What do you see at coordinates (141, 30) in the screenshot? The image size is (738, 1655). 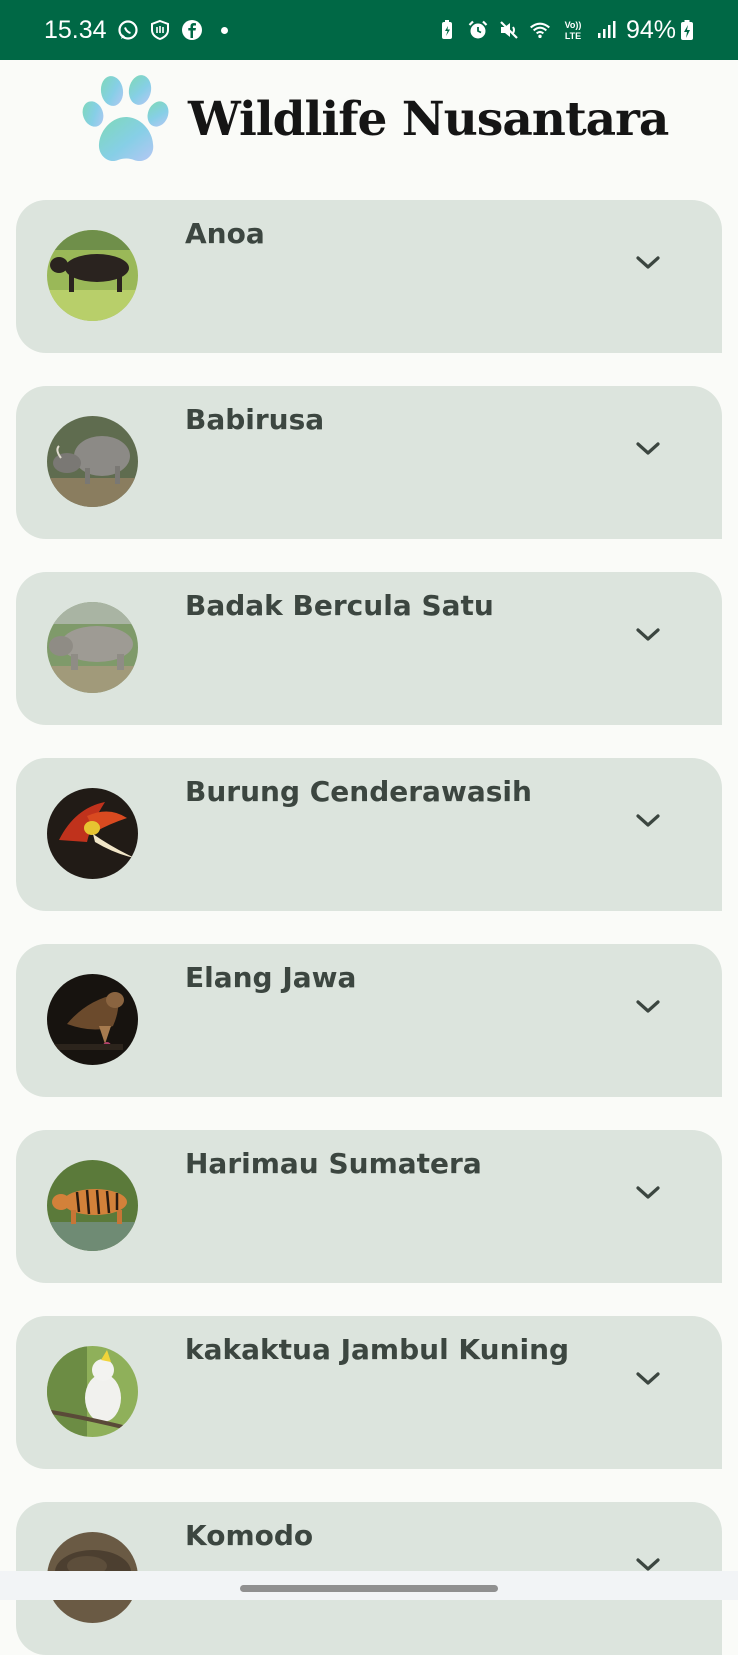 I see `status-left: 15.34` at bounding box center [141, 30].